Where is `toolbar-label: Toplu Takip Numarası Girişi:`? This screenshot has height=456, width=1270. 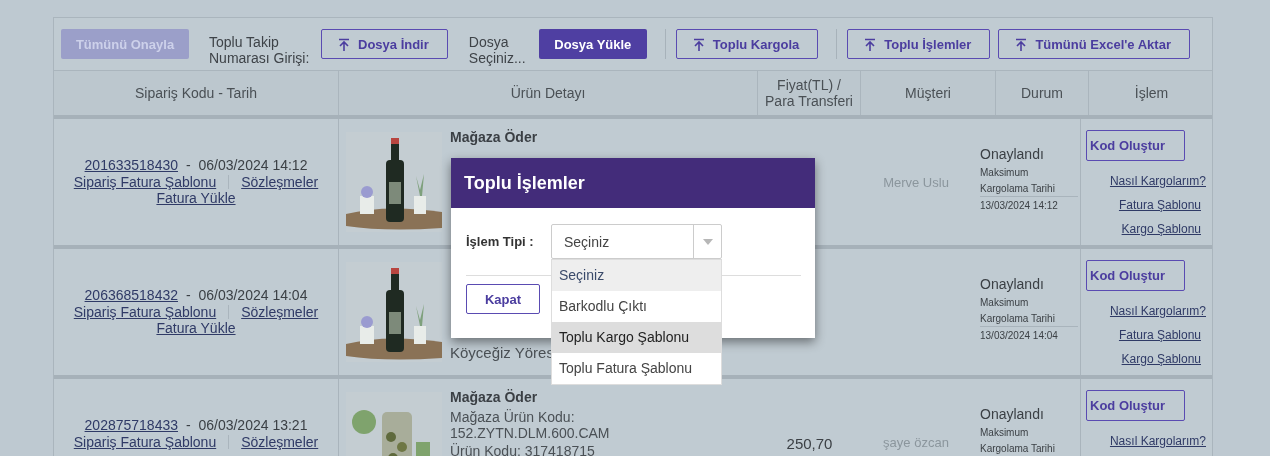 toolbar-label: Toplu Takip Numarası Girişi: is located at coordinates (260, 50).